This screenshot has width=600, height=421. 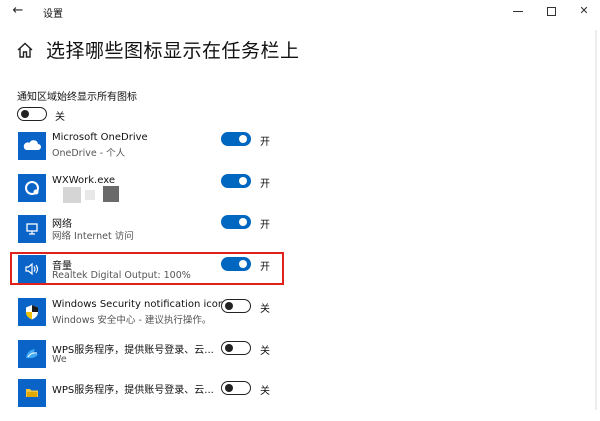 What do you see at coordinates (236, 348) in the screenshot?
I see `wps-service-1-toggle` at bounding box center [236, 348].